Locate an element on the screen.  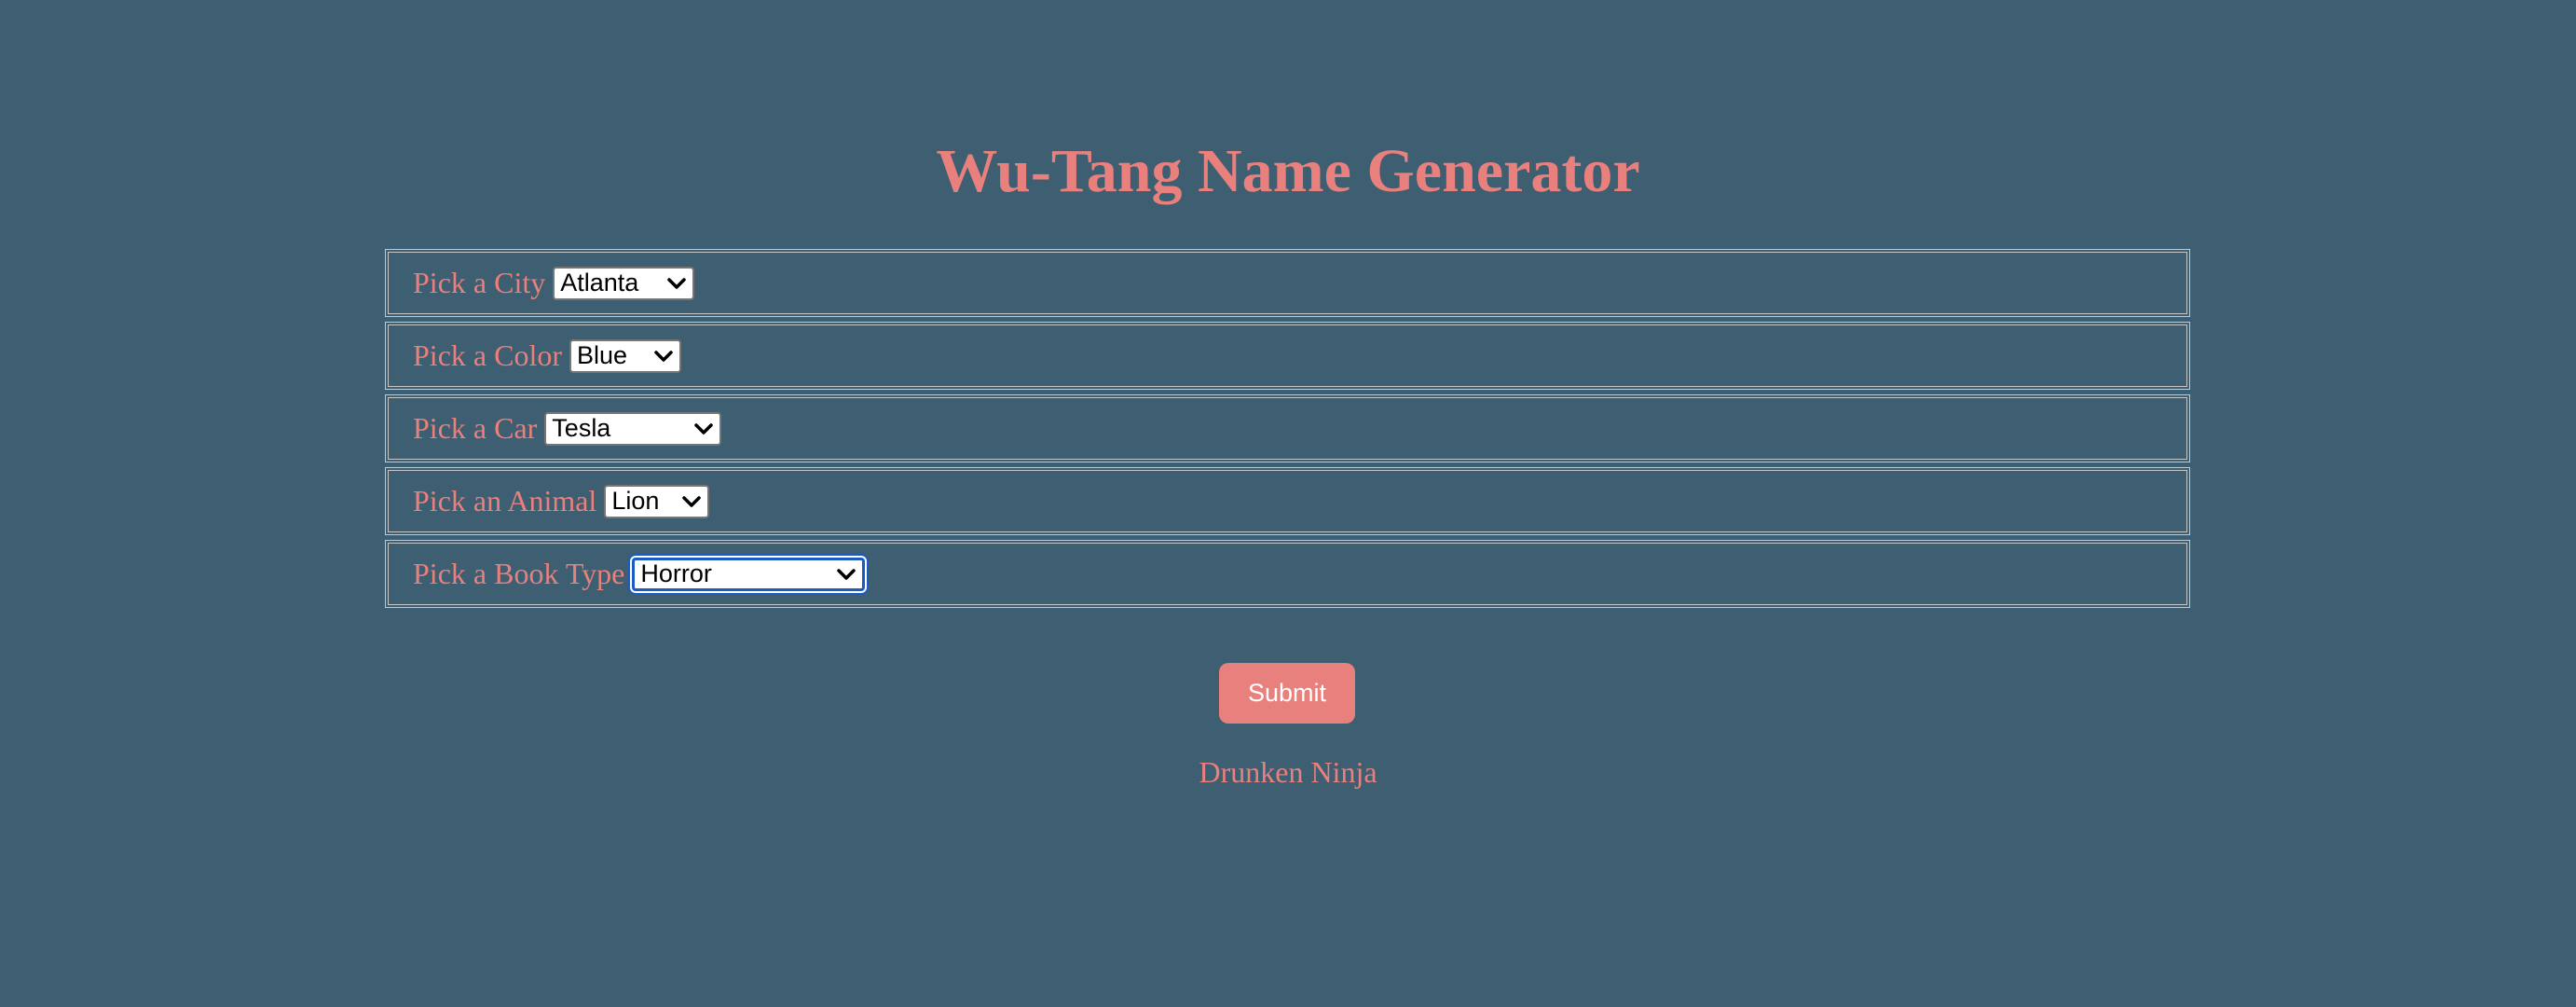
animal-row: Pick an Animal Lion is located at coordinates (1287, 501).